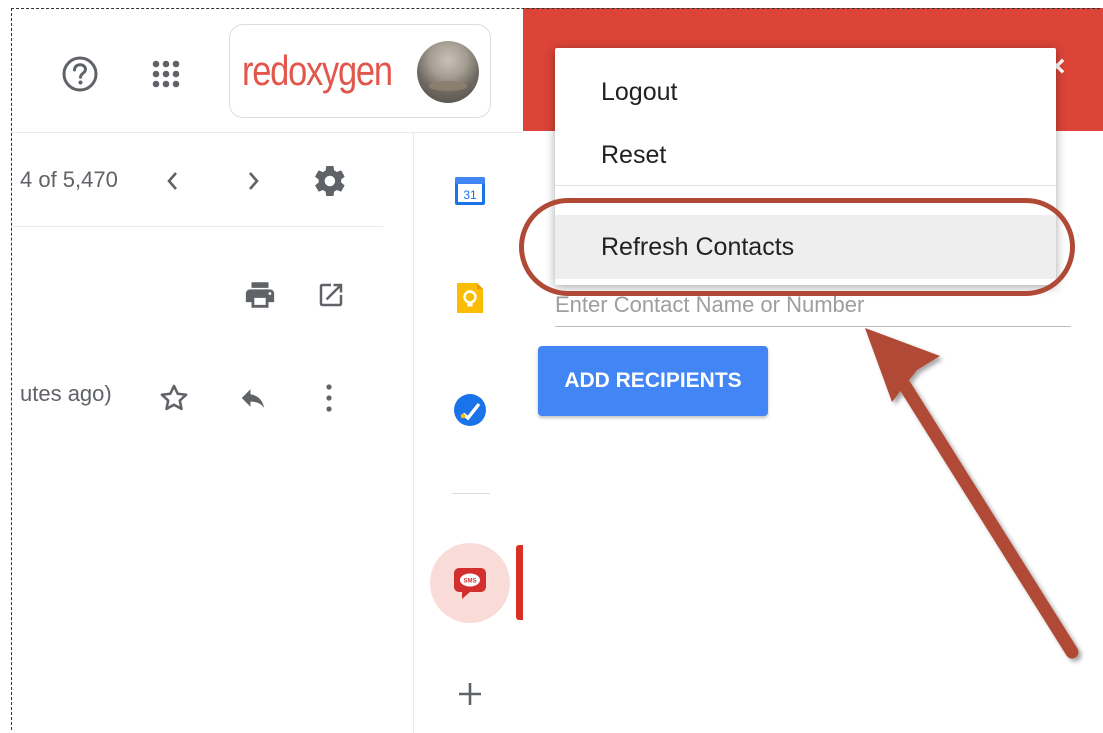 The height and width of the screenshot is (733, 1103). I want to click on menu-item-label: Refresh Contacts, so click(698, 247).